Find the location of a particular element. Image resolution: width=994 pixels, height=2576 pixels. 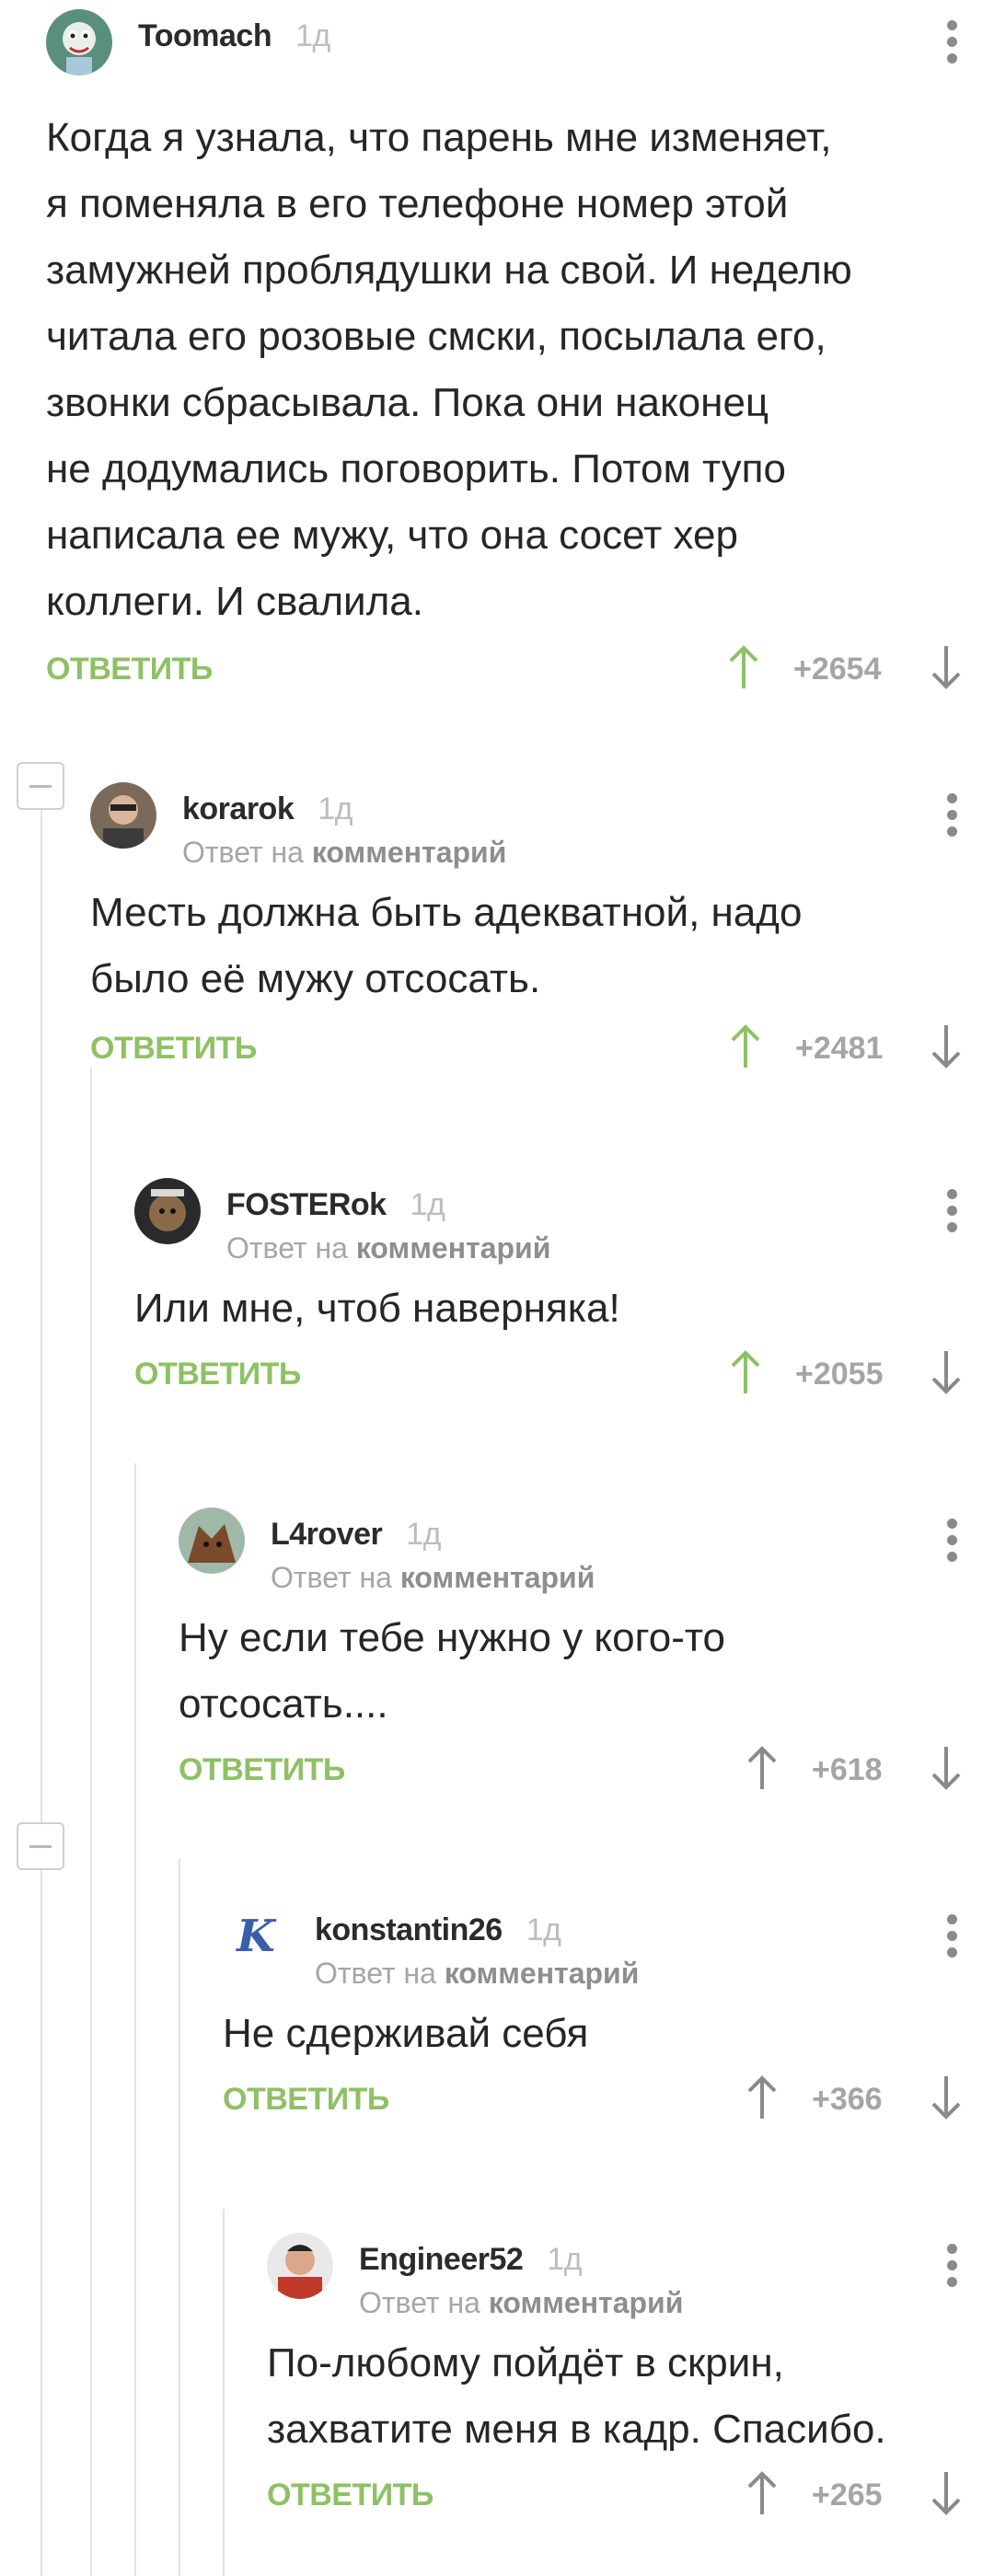

svg-text: K is located at coordinates (256, 1936).